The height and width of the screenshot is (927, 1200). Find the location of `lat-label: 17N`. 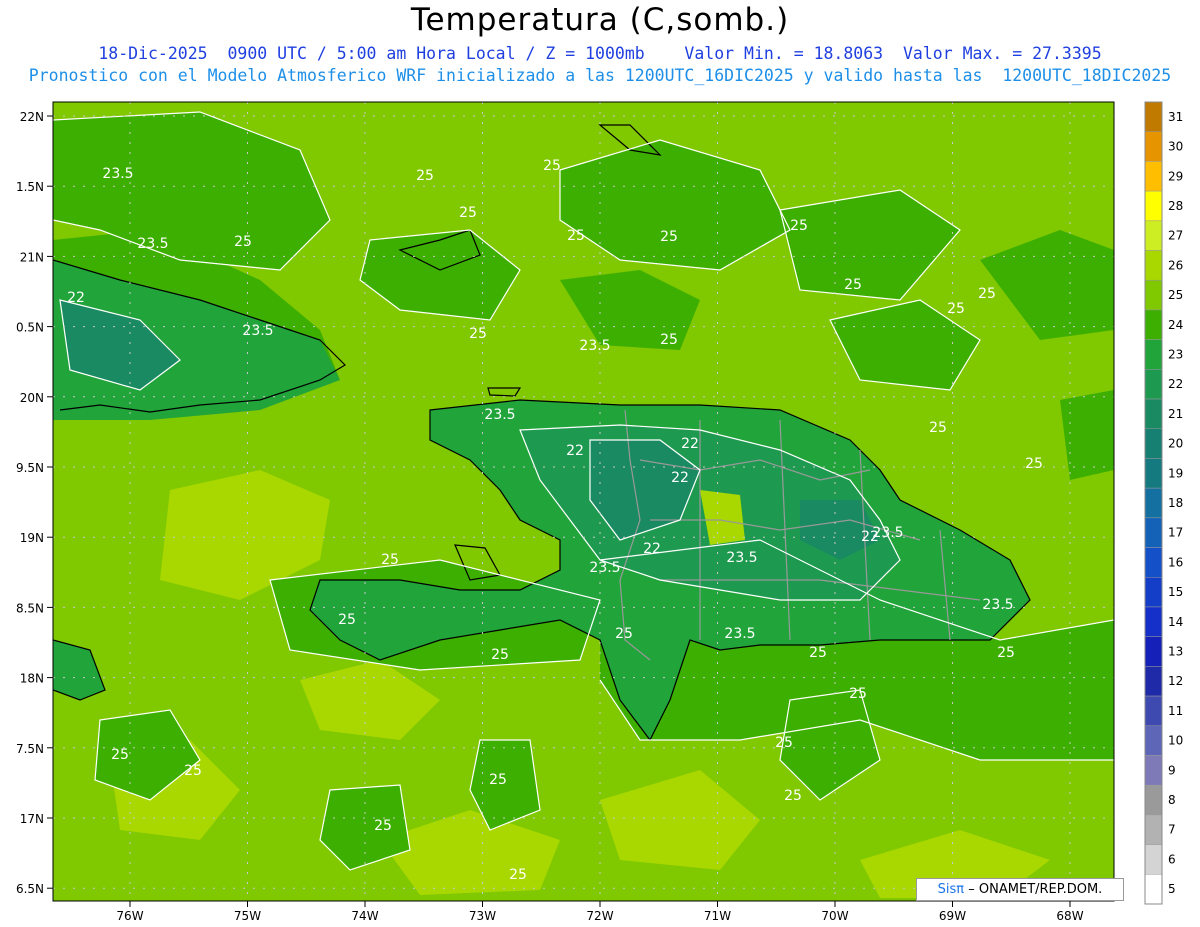

lat-label: 17N is located at coordinates (32, 819).